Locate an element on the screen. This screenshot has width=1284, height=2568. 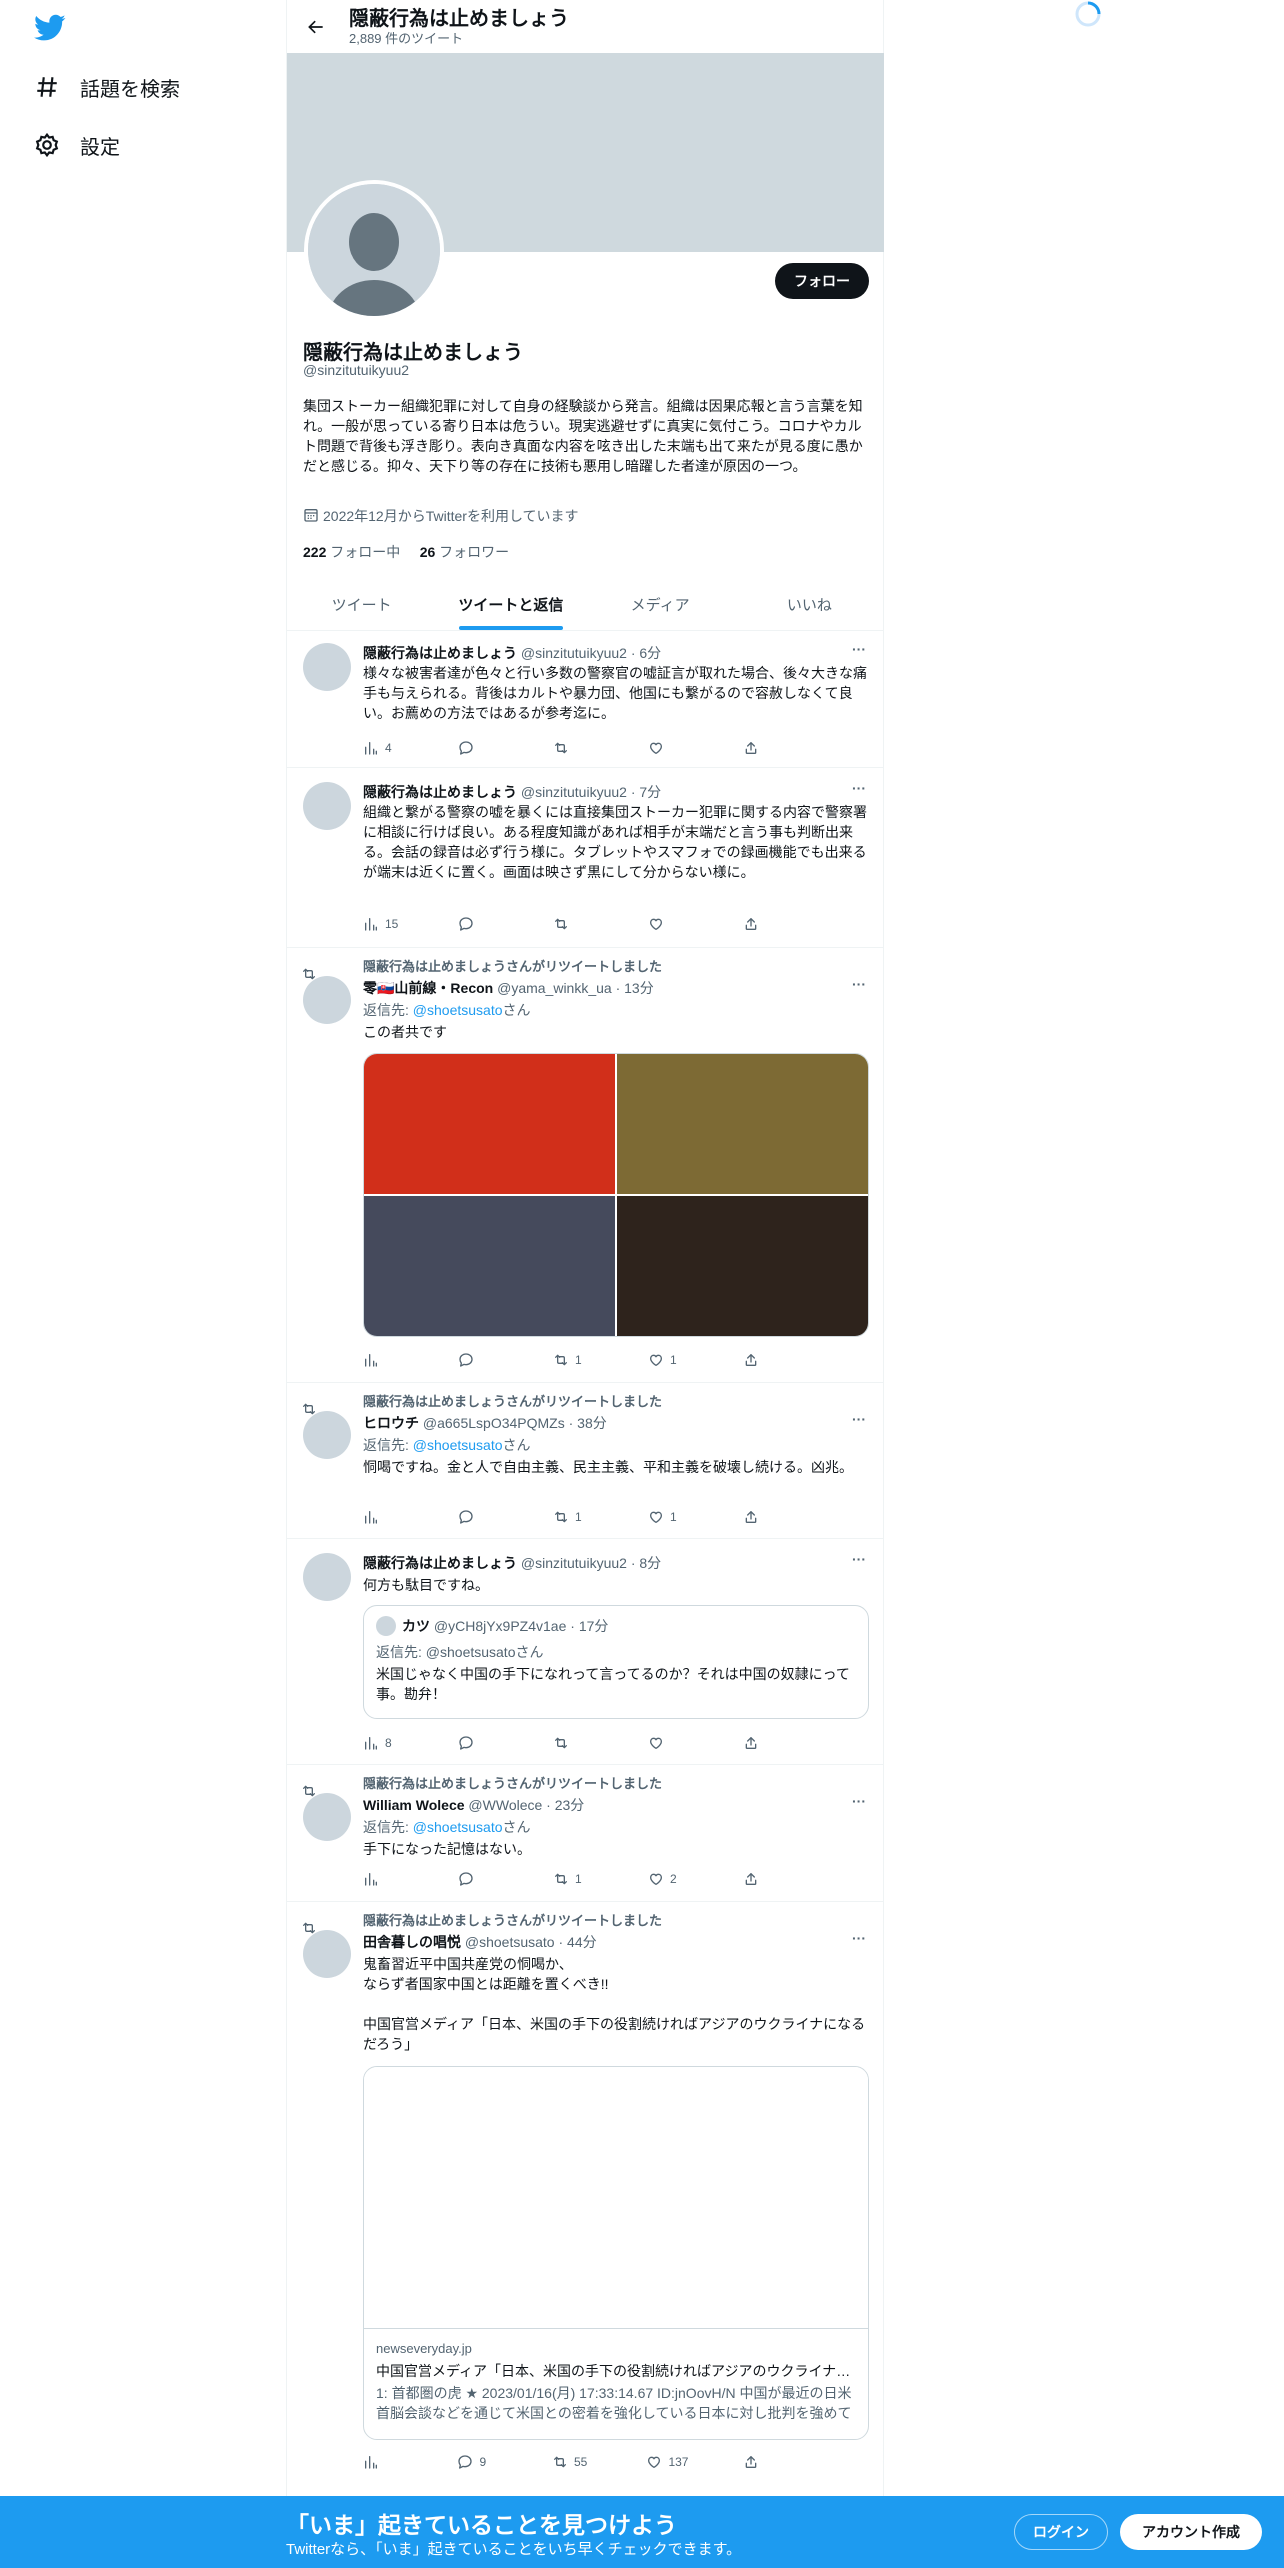
tab-media: メディア is located at coordinates (660, 604).